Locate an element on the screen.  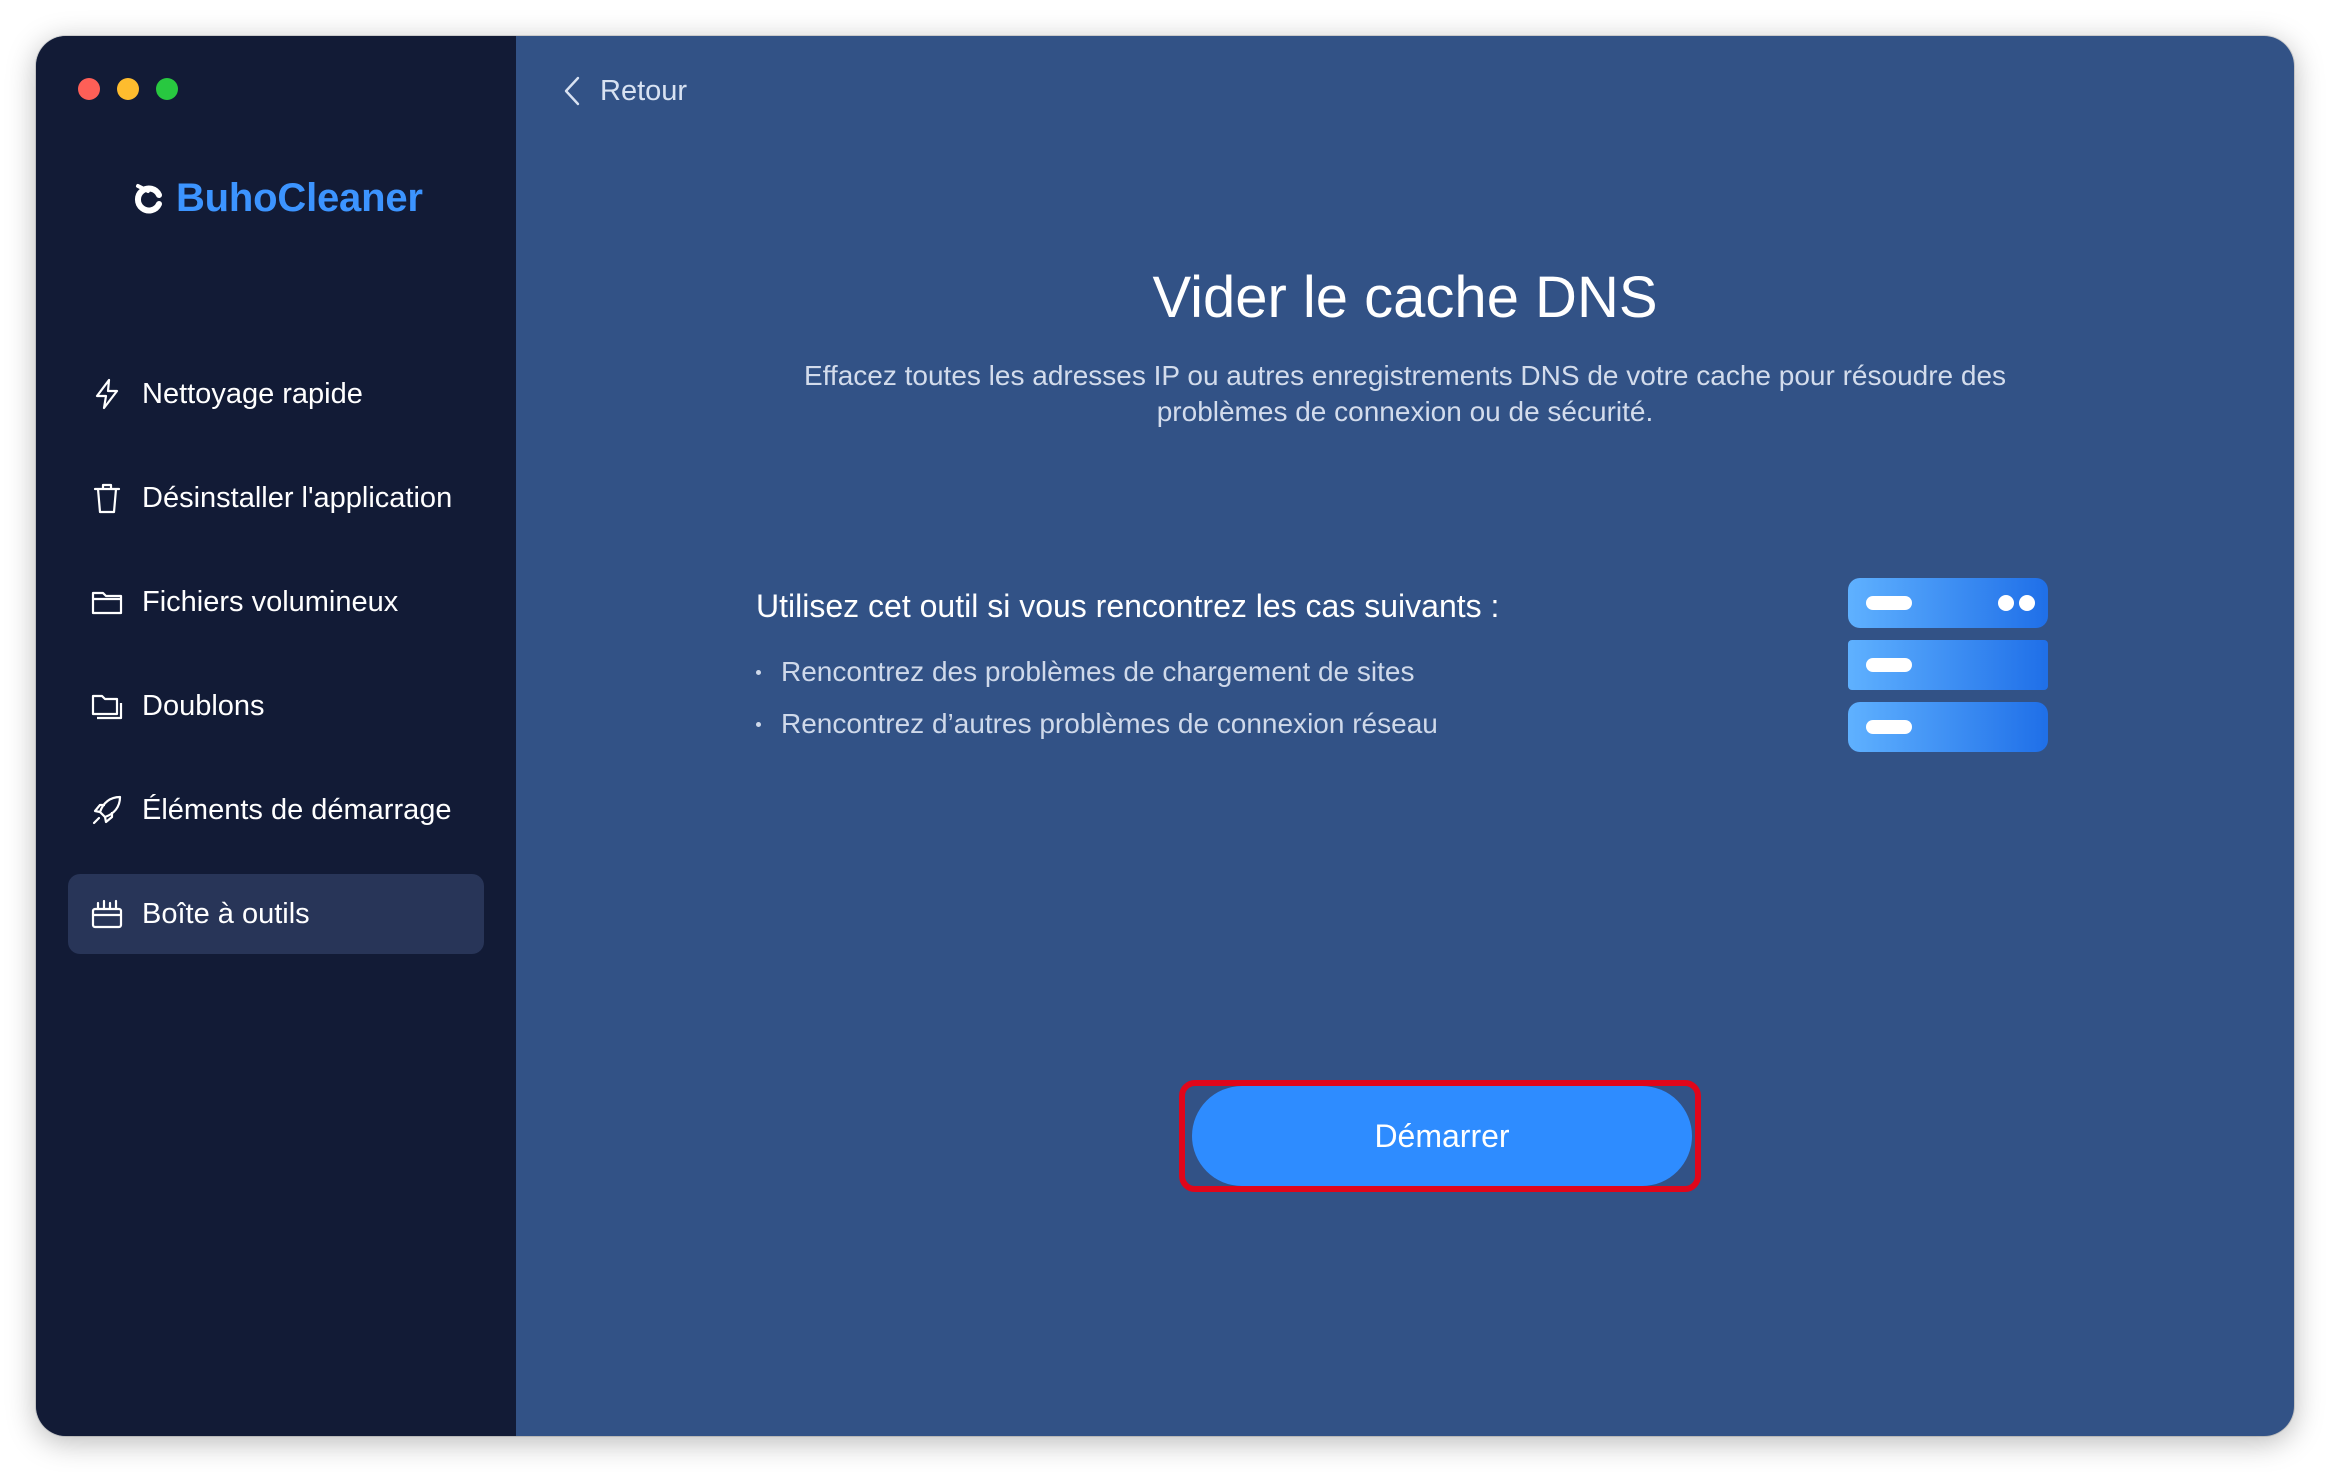
brand: BuhoCleaner is located at coordinates (277, 198).